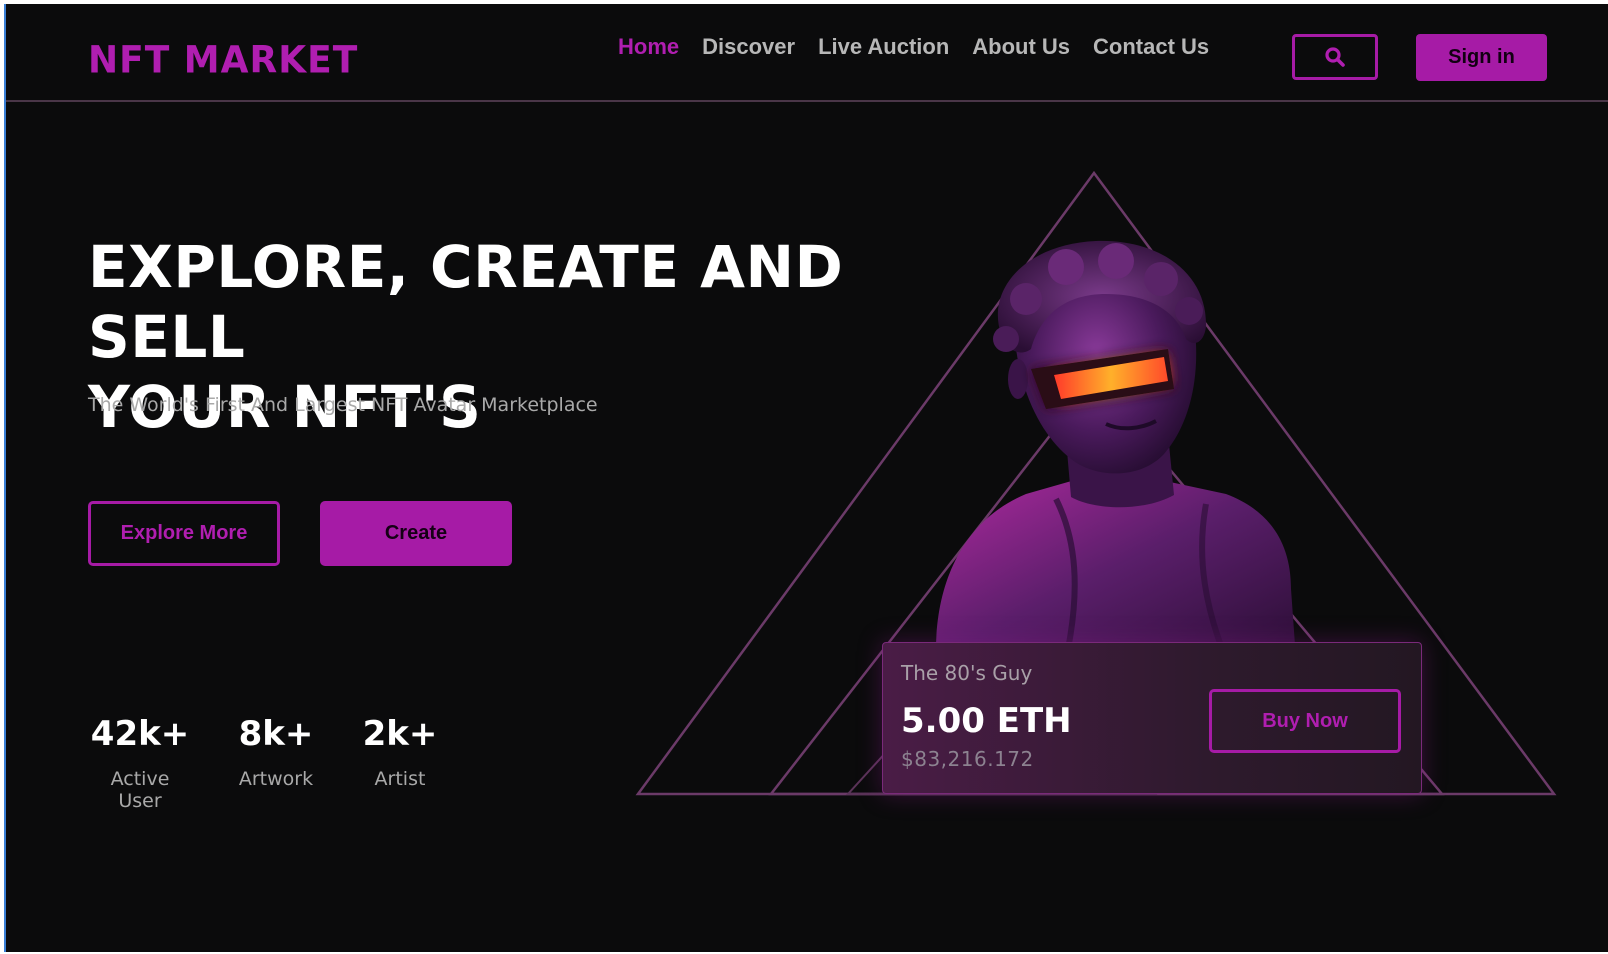 Image resolution: width=1608 pixels, height=954 pixels. I want to click on nav-contact-us: Contact Us, so click(1151, 47).